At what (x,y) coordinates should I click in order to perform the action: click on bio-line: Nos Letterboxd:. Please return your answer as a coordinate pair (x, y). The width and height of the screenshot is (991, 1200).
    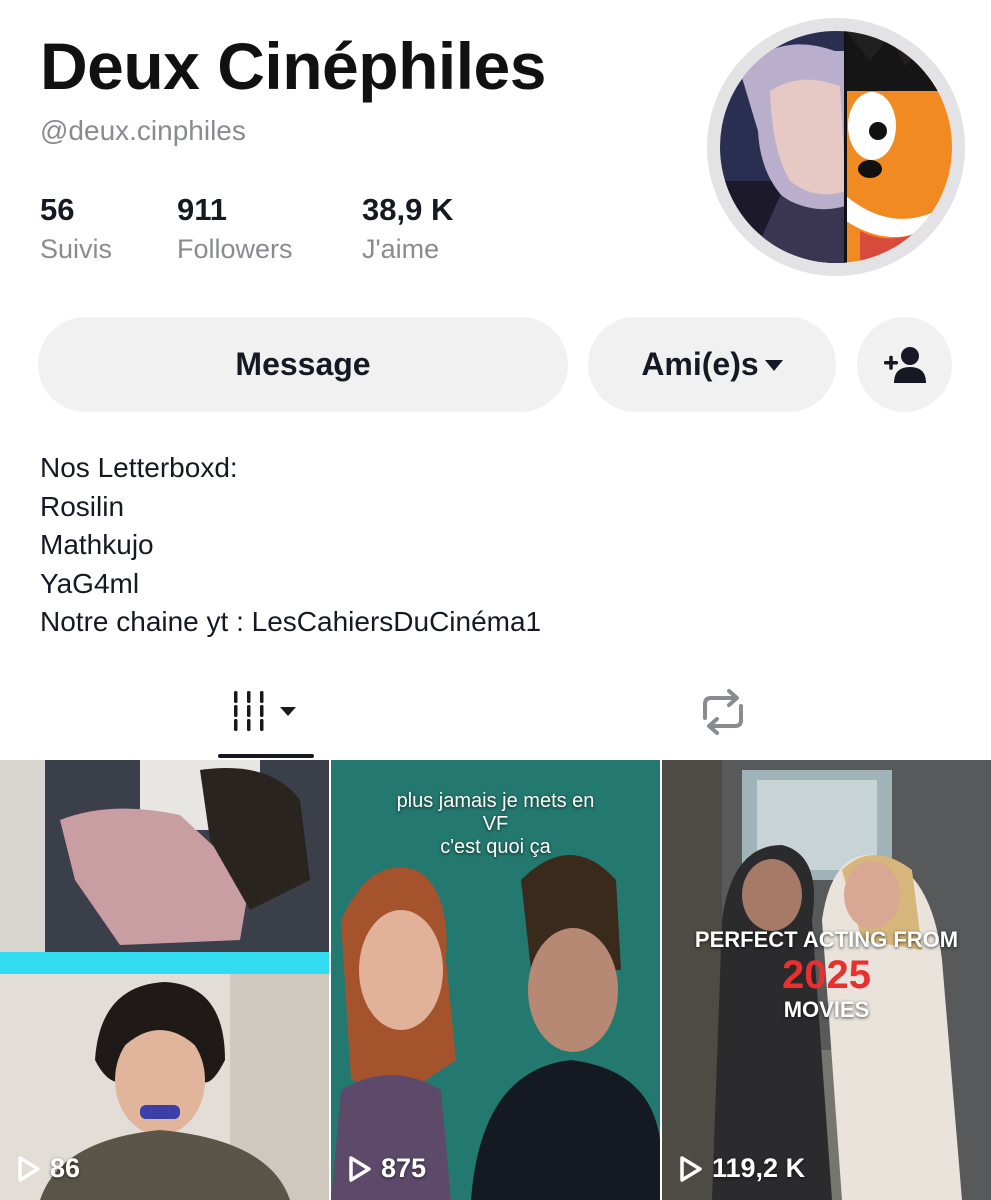
    Looking at the image, I should click on (139, 467).